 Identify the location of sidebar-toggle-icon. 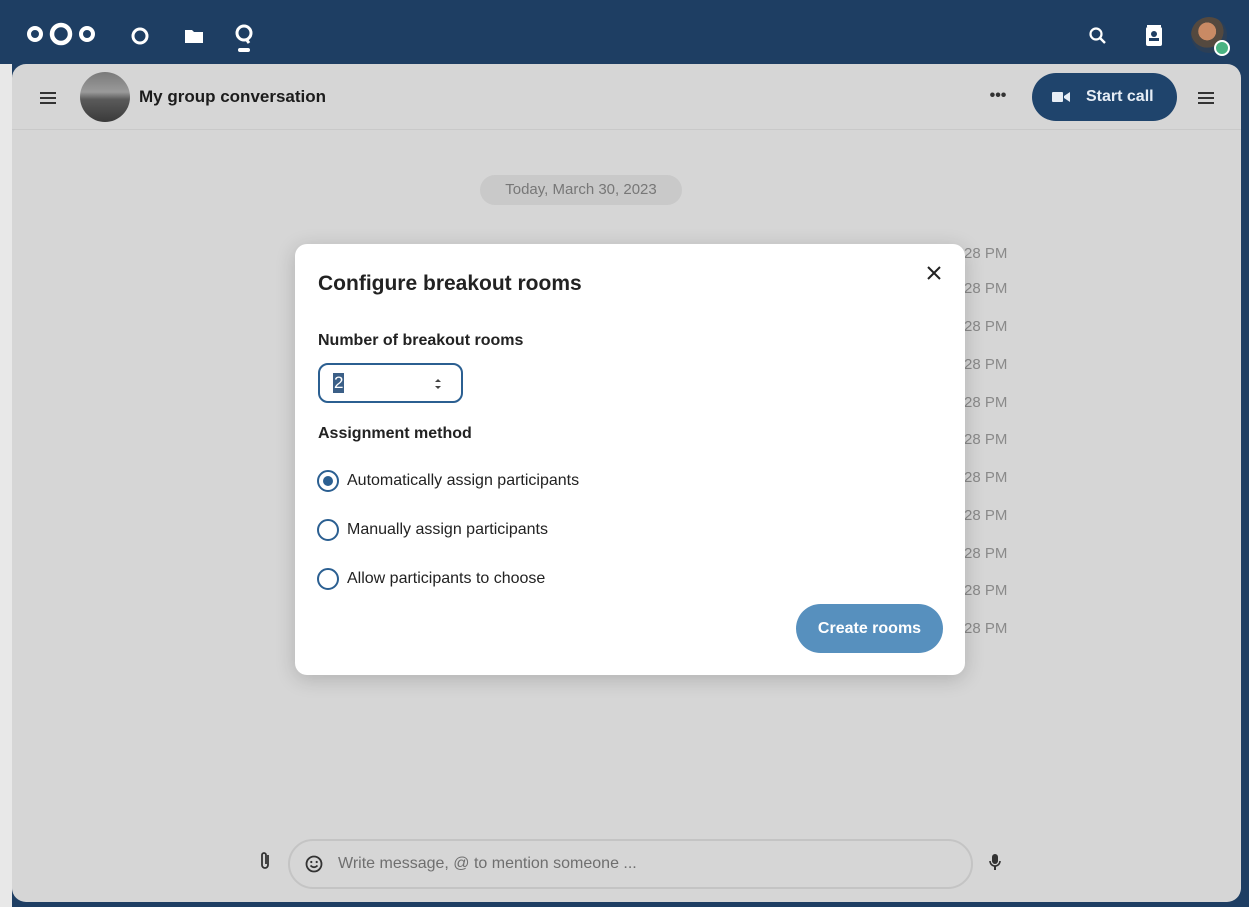
(1206, 98).